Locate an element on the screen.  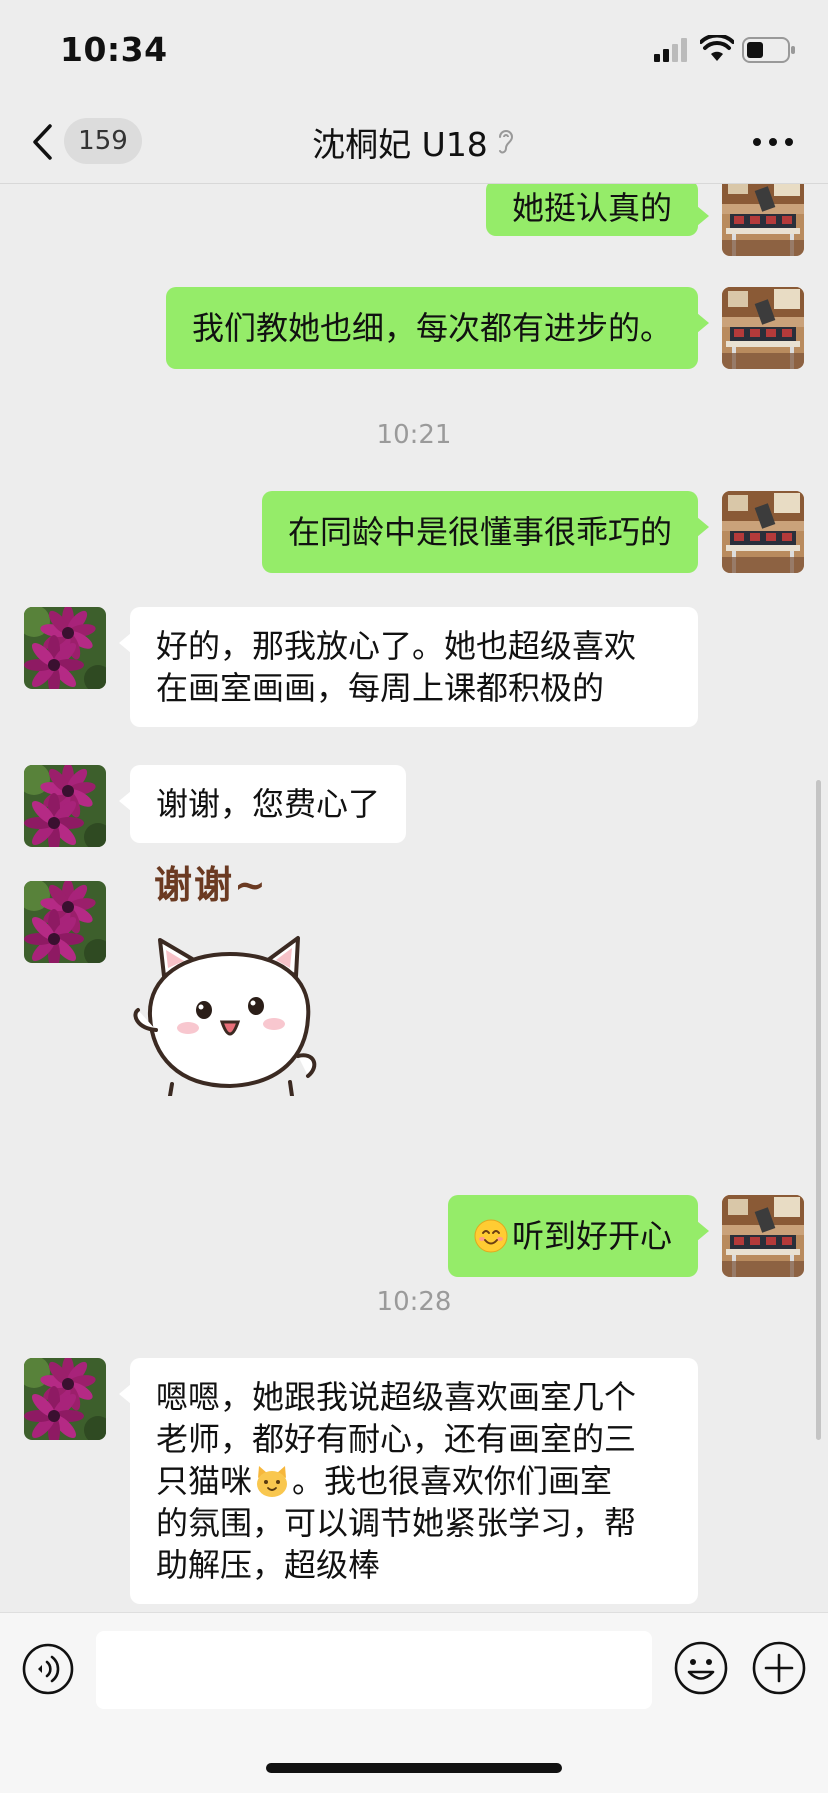
message-line-part: 。我也很喜欢你们画室 is located at coordinates (452, 1481).